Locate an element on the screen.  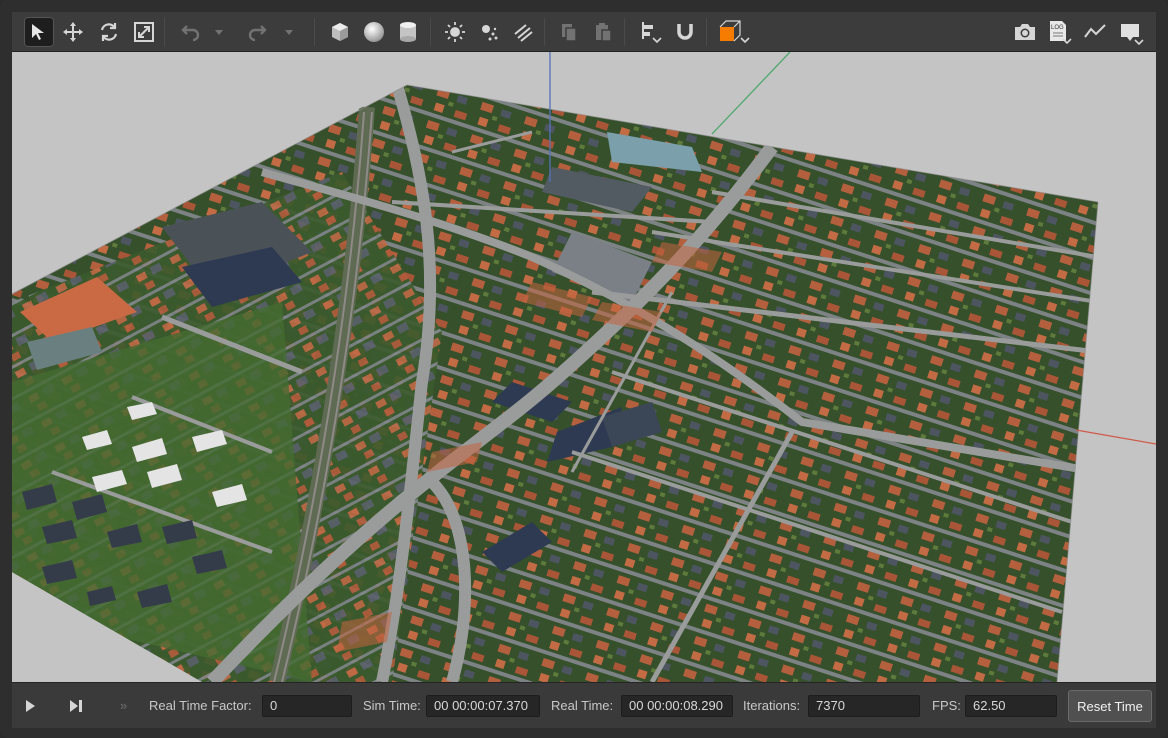
y-axis-line is located at coordinates (751, 93).